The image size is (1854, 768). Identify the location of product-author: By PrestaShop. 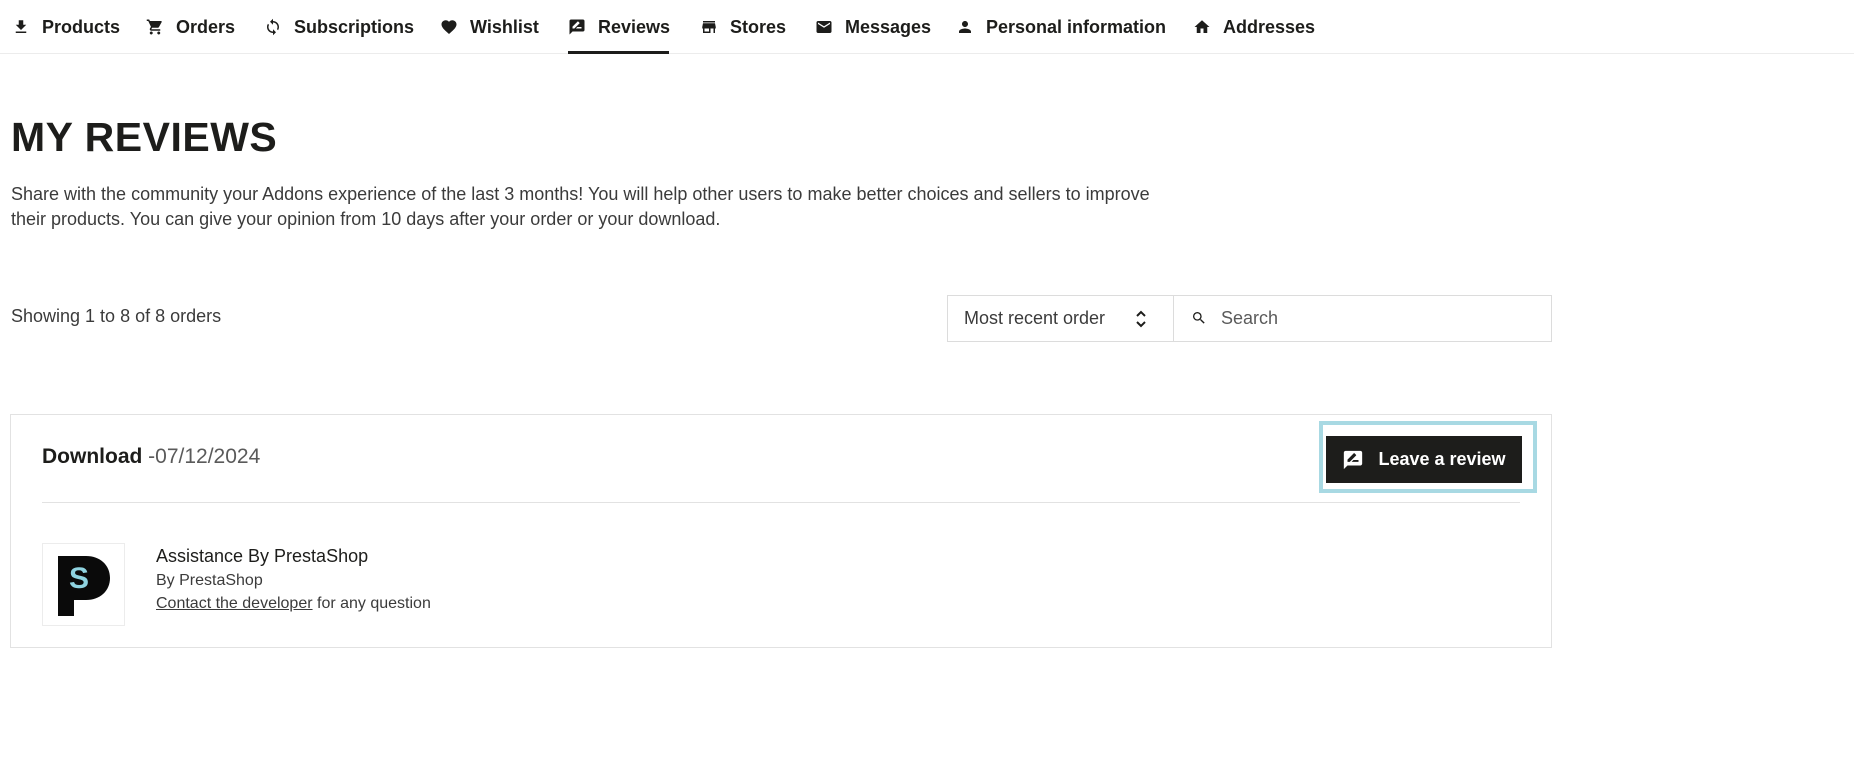
(209, 580).